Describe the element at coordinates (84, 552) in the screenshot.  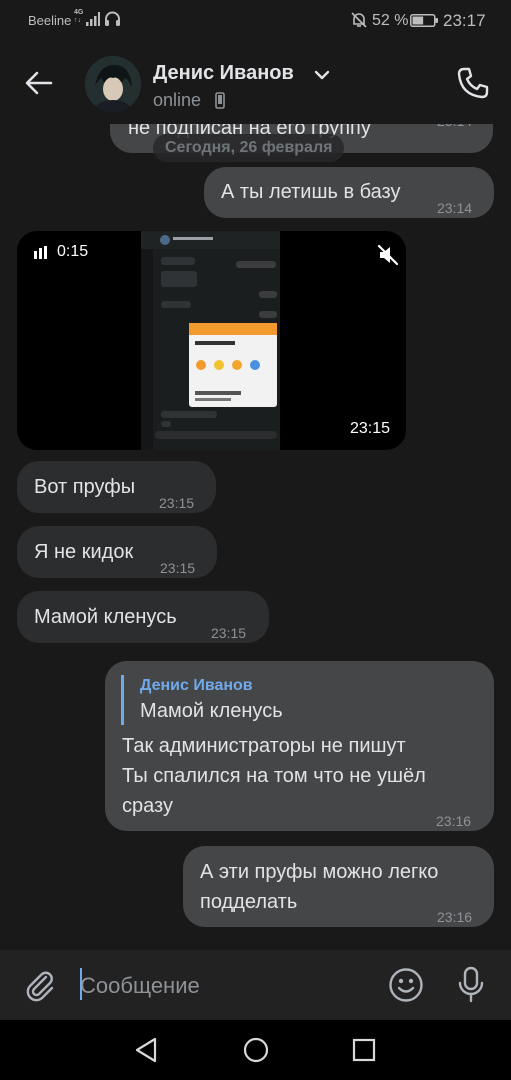
I see `message-text: Я не кидок` at that location.